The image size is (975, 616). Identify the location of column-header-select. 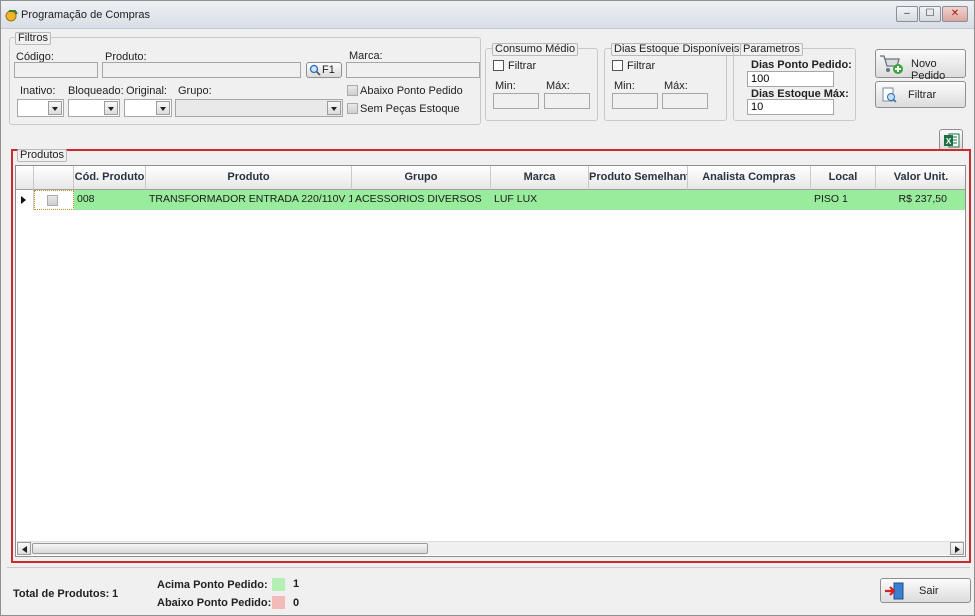
(54, 178).